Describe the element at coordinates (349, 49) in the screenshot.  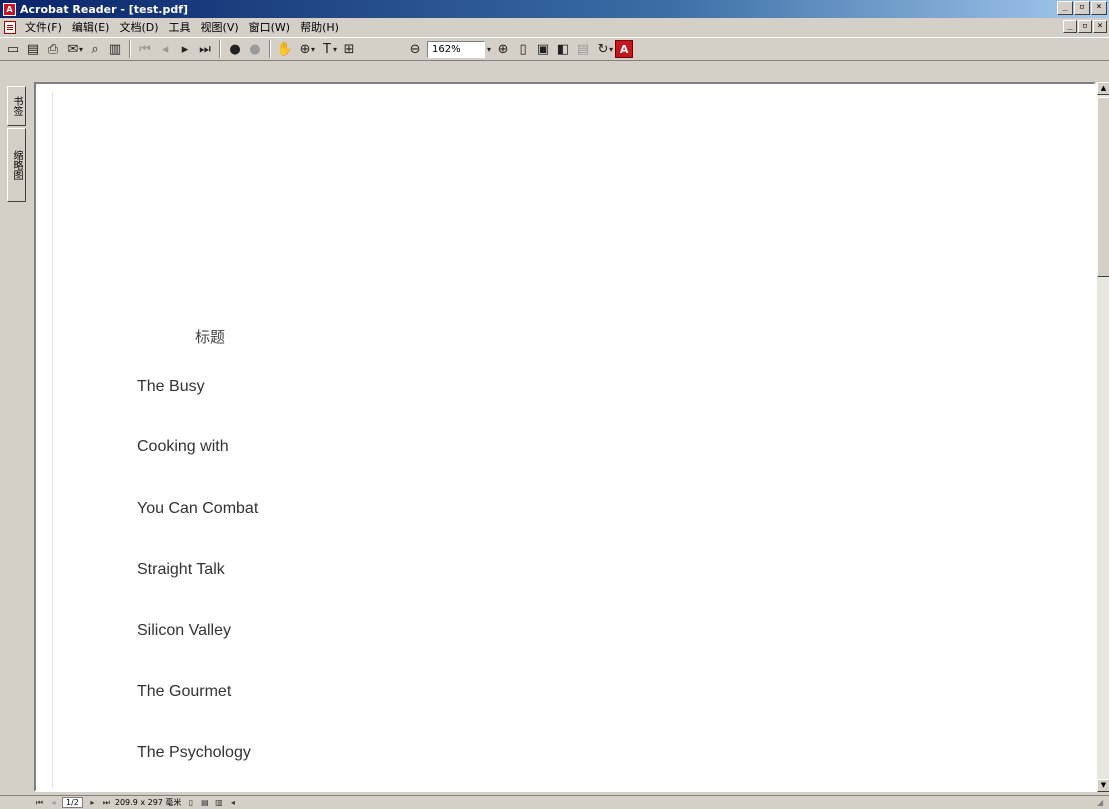
I see `snapshot-icon: ⊞` at that location.